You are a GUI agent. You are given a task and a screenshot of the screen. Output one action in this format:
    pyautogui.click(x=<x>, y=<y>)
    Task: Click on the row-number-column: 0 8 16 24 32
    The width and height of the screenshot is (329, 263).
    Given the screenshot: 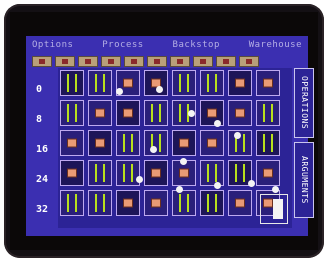 What is the action you would take?
    pyautogui.click(x=44, y=150)
    